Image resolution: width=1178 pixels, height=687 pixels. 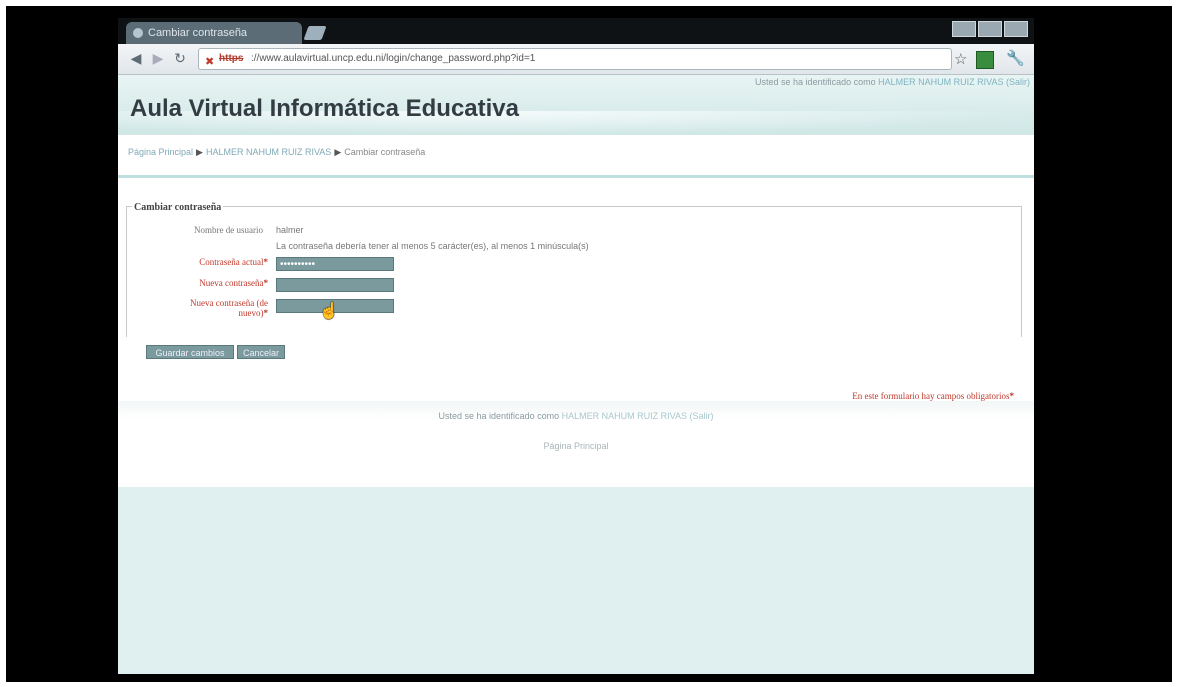 I want to click on new-password-again-label: Nueva contraseña (de nuevo)*, so click(x=203, y=308).